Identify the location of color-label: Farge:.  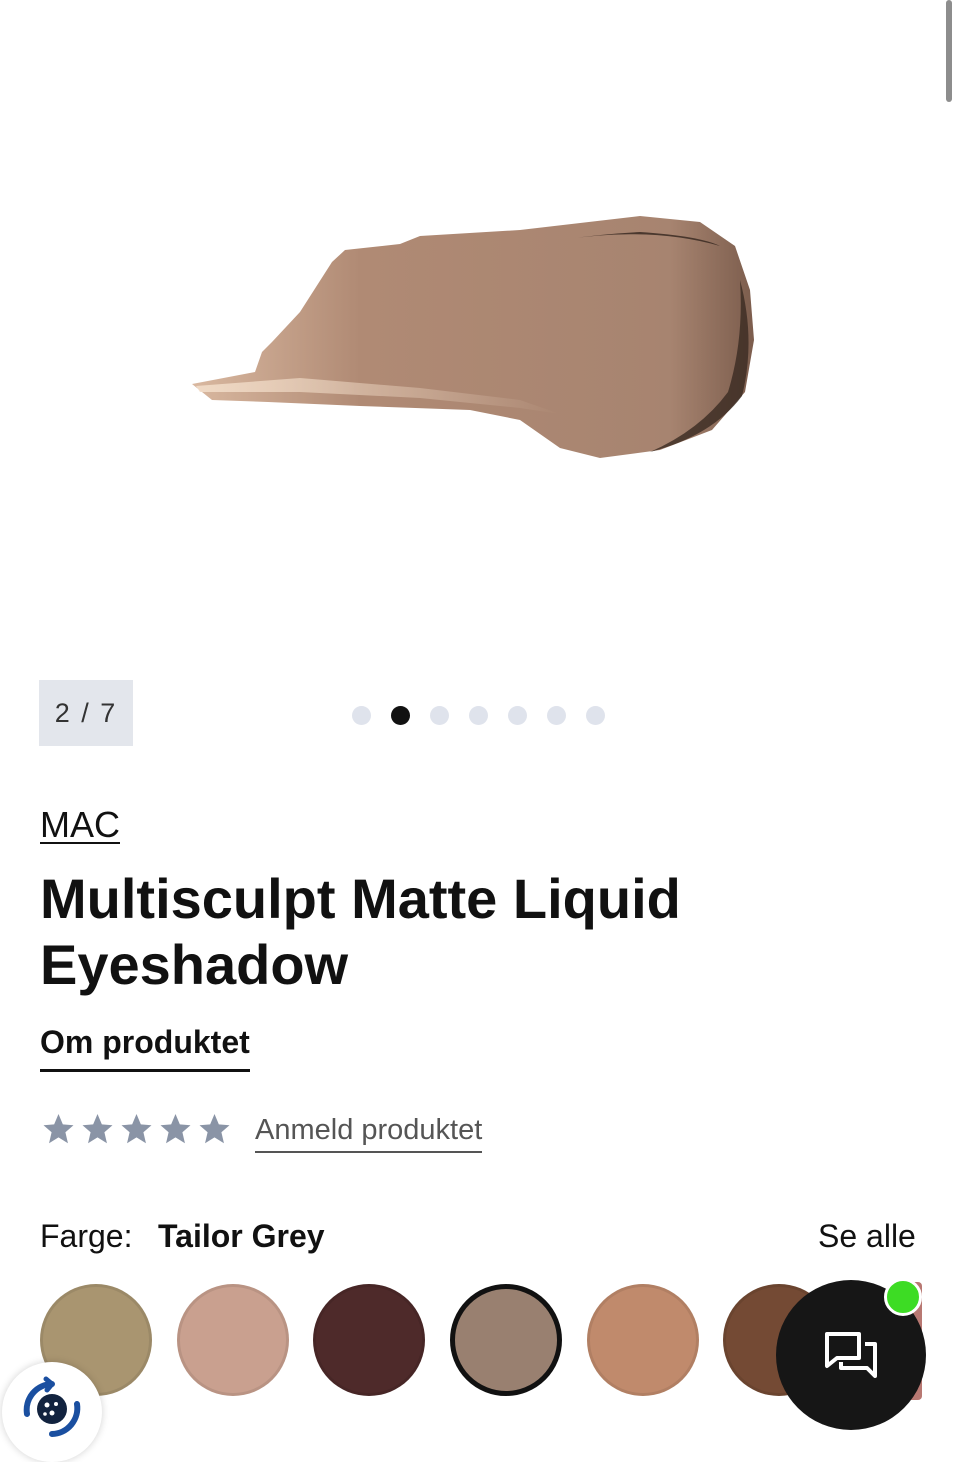
(86, 1236).